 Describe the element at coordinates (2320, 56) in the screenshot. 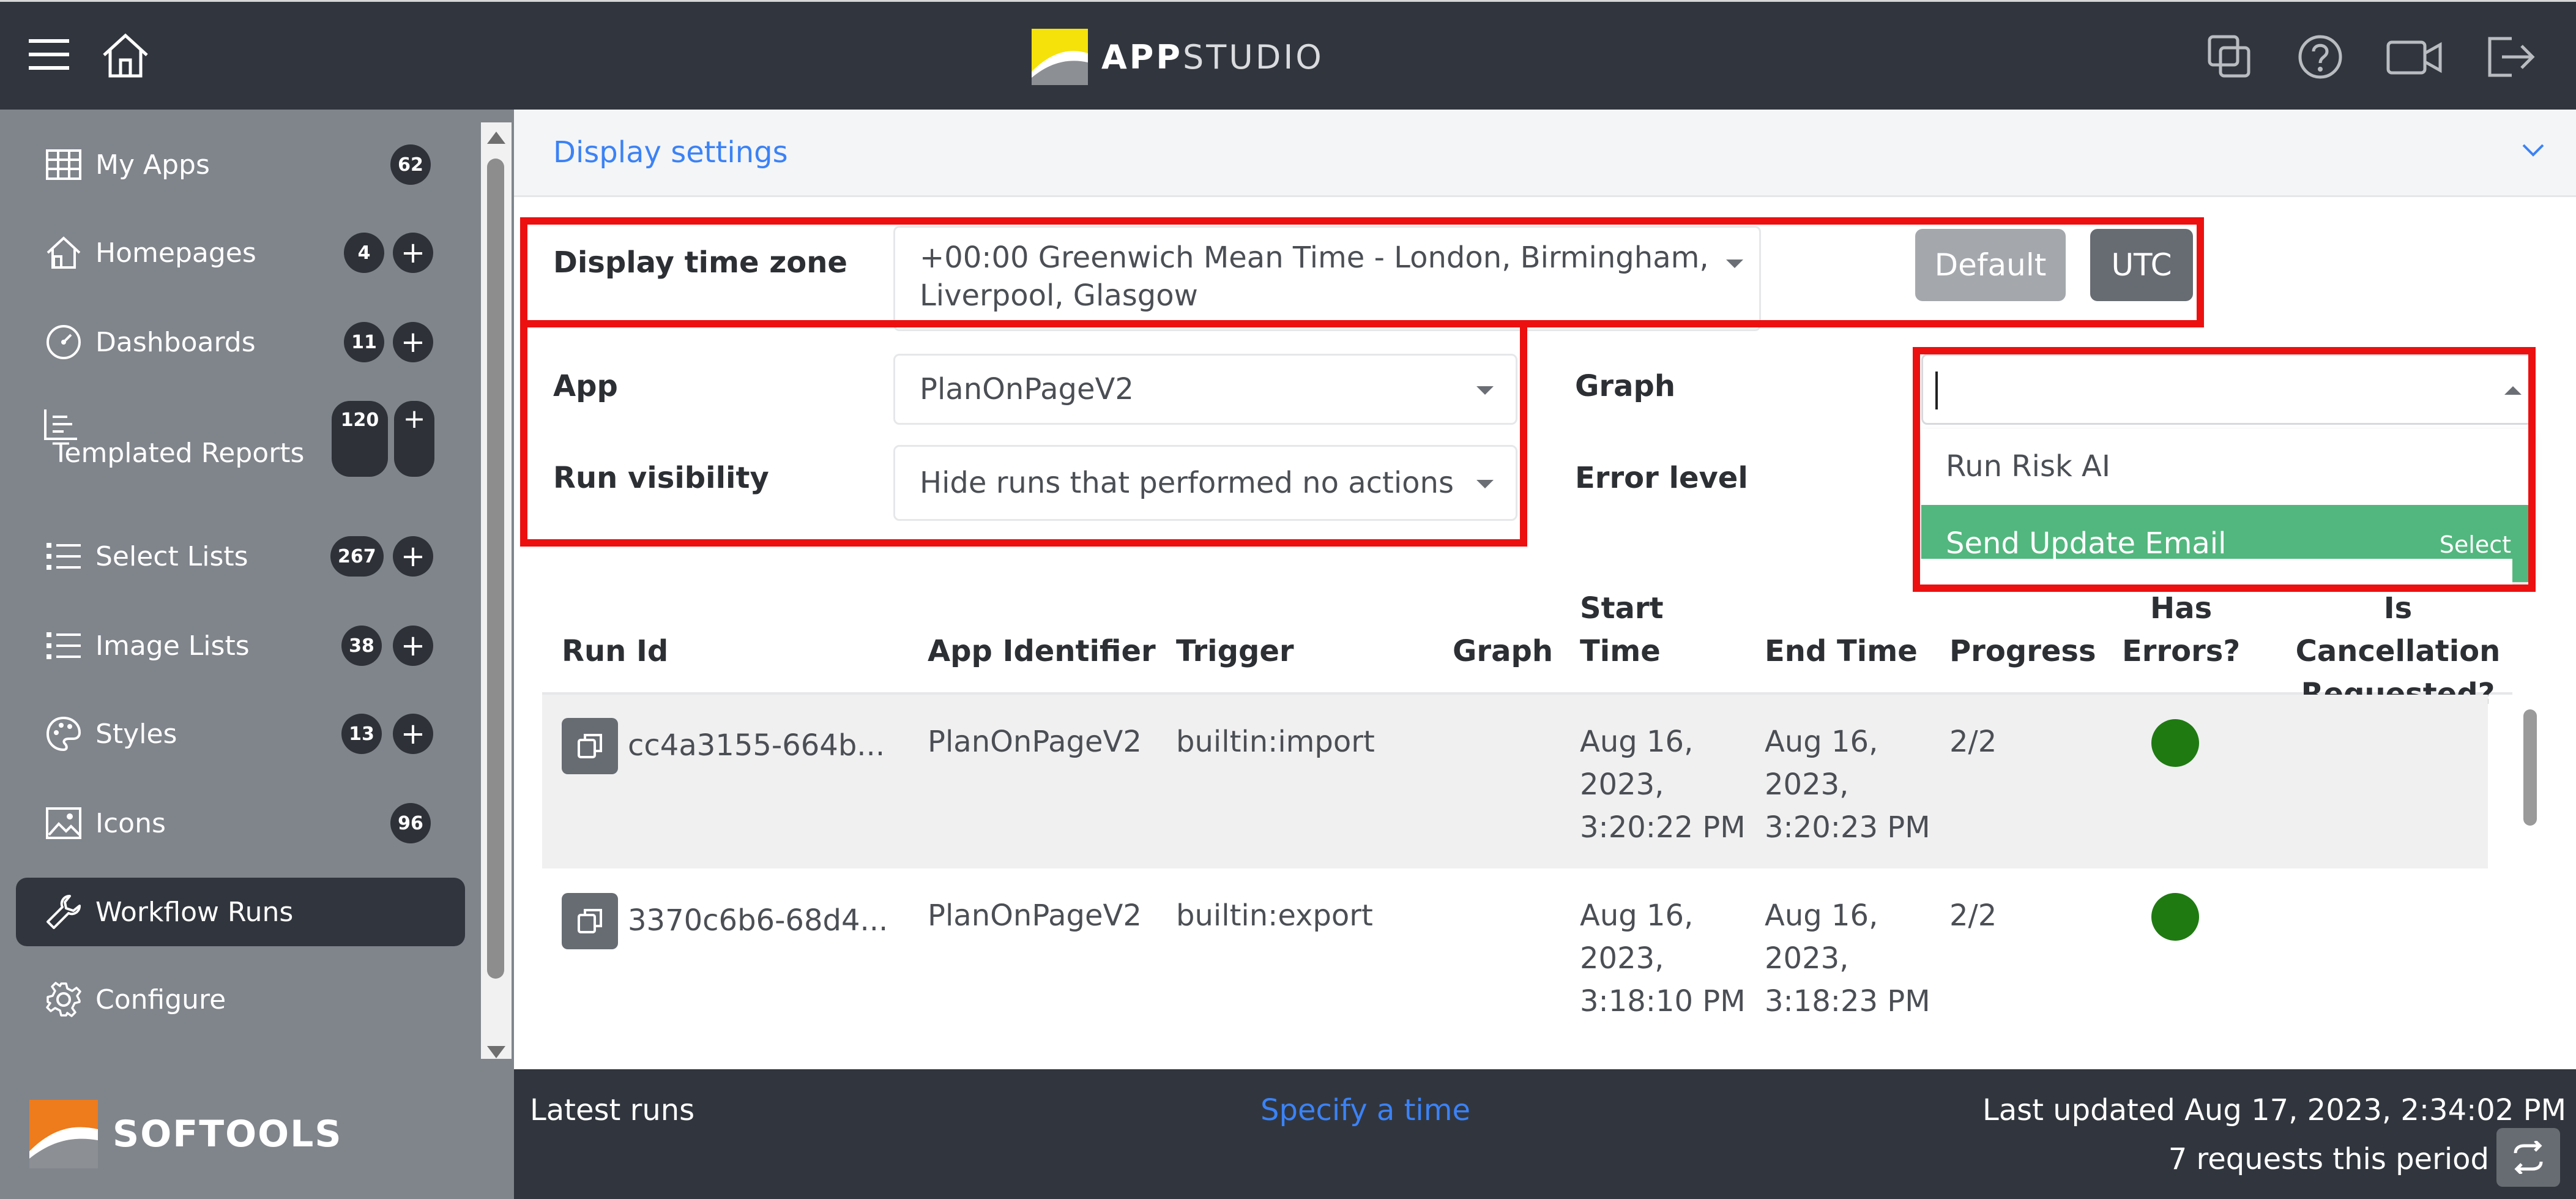

I see `help-icon` at that location.